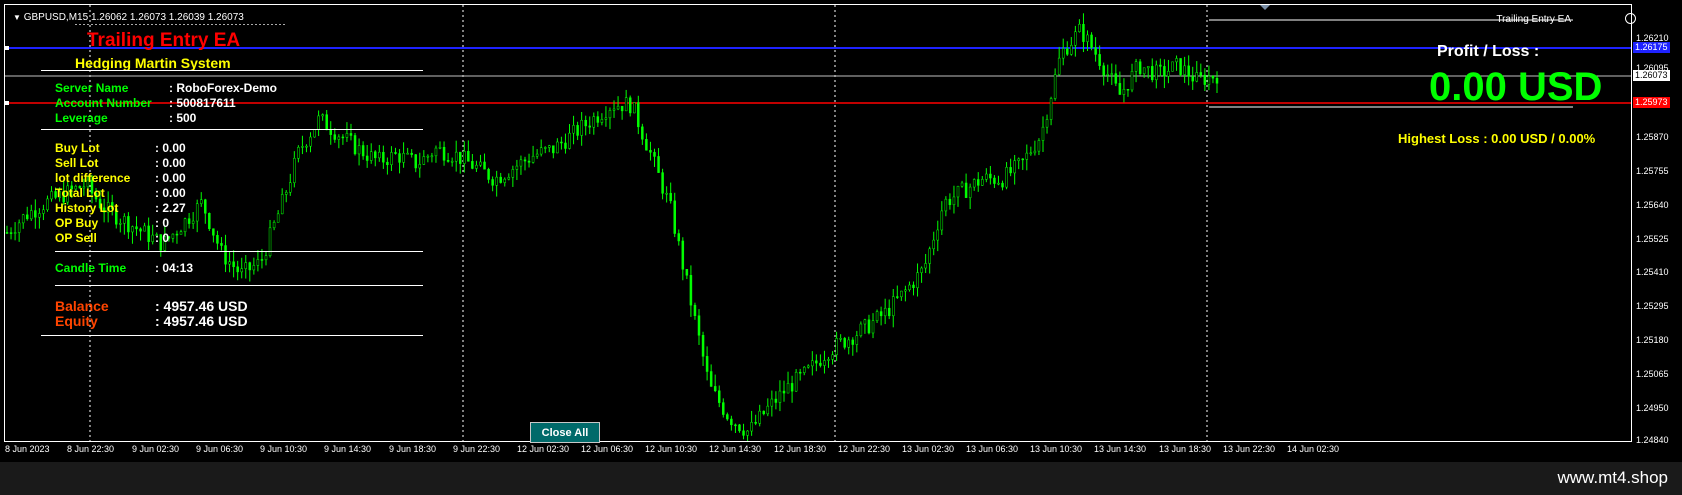 The width and height of the screenshot is (1682, 495). What do you see at coordinates (1652, 440) in the screenshot?
I see `price-tick: 1.24840` at bounding box center [1652, 440].